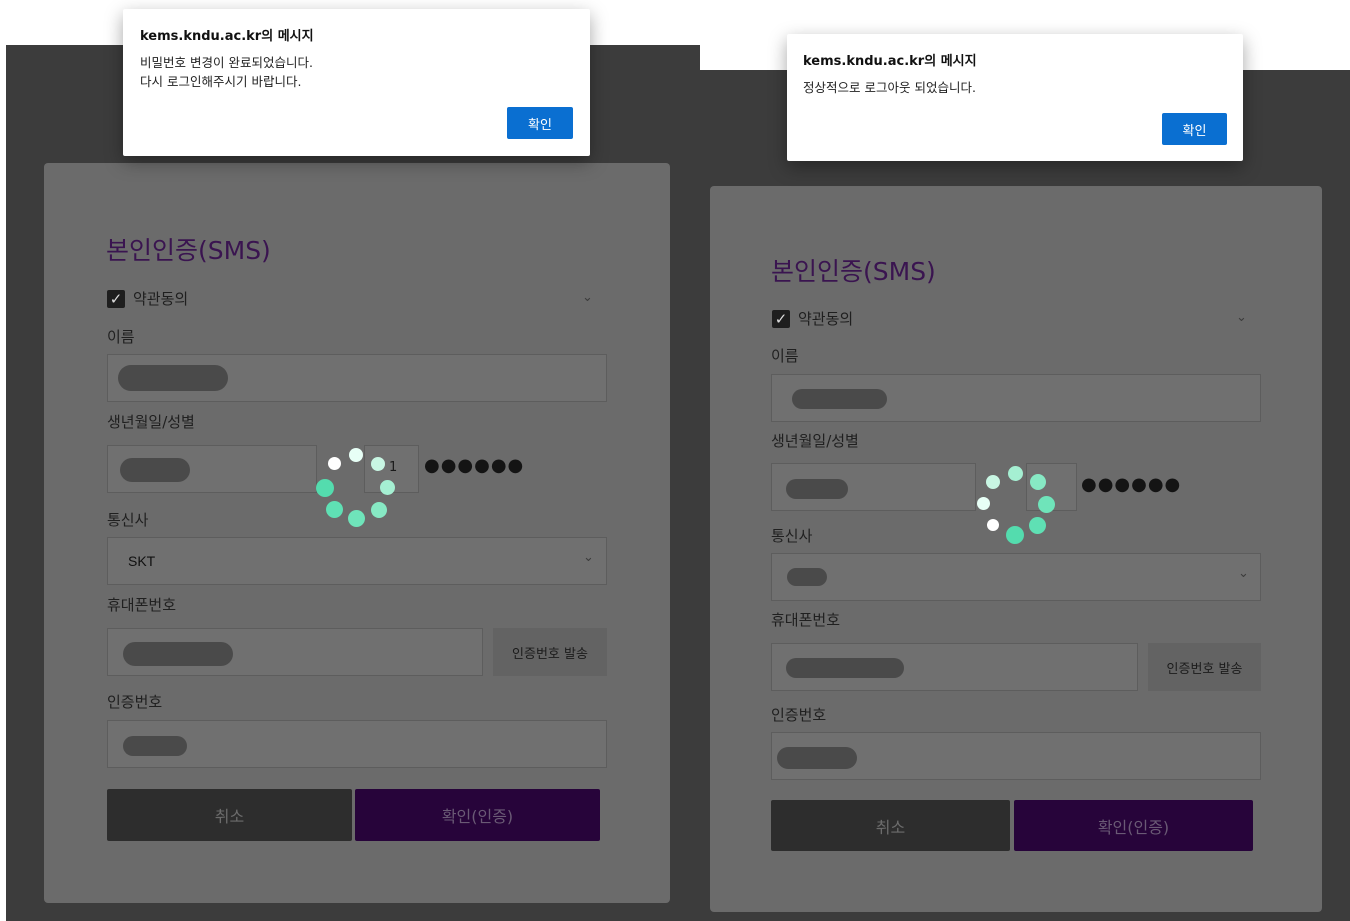 Image resolution: width=1350 pixels, height=921 pixels. Describe the element at coordinates (357, 561) in the screenshot. I see `carrier-select: SKT ⌄` at that location.